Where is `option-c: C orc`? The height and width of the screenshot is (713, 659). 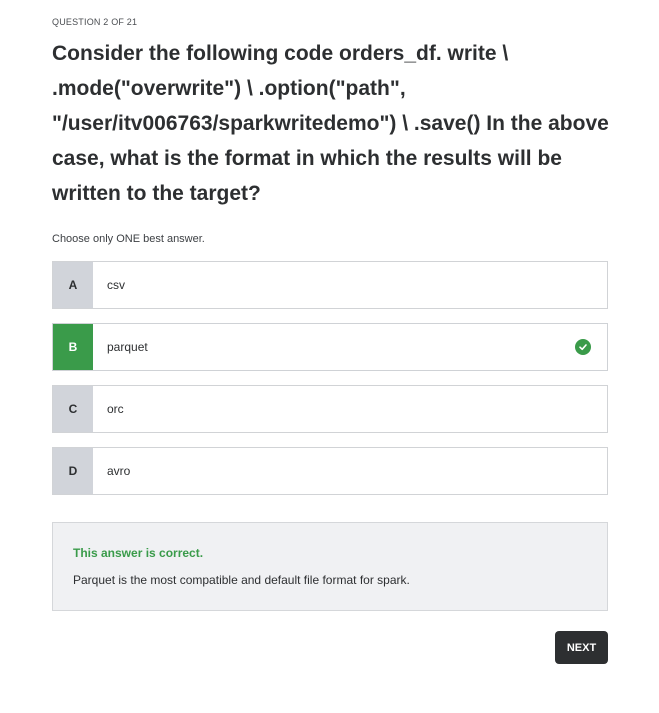
option-c: C orc is located at coordinates (330, 409).